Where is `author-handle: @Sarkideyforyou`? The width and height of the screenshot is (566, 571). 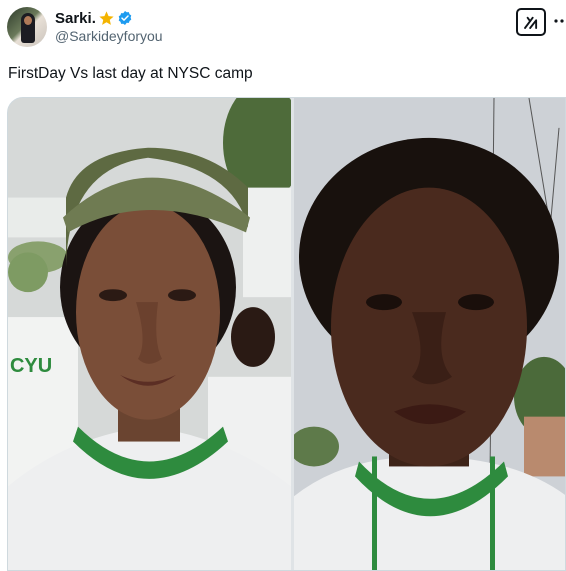 author-handle: @Sarkideyforyou is located at coordinates (109, 36).